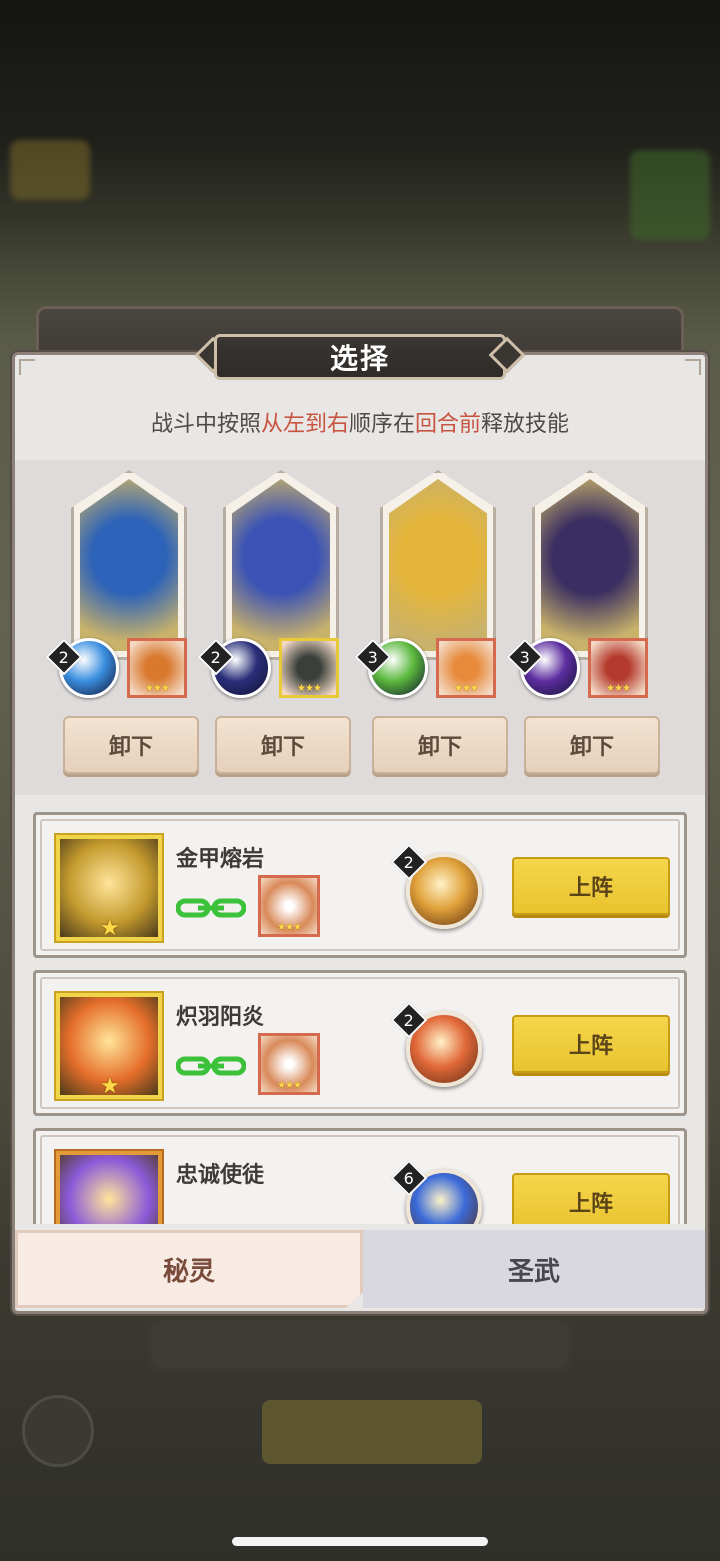 This screenshot has height=1561, width=720. What do you see at coordinates (360, 1541) in the screenshot?
I see `home-indicator` at bounding box center [360, 1541].